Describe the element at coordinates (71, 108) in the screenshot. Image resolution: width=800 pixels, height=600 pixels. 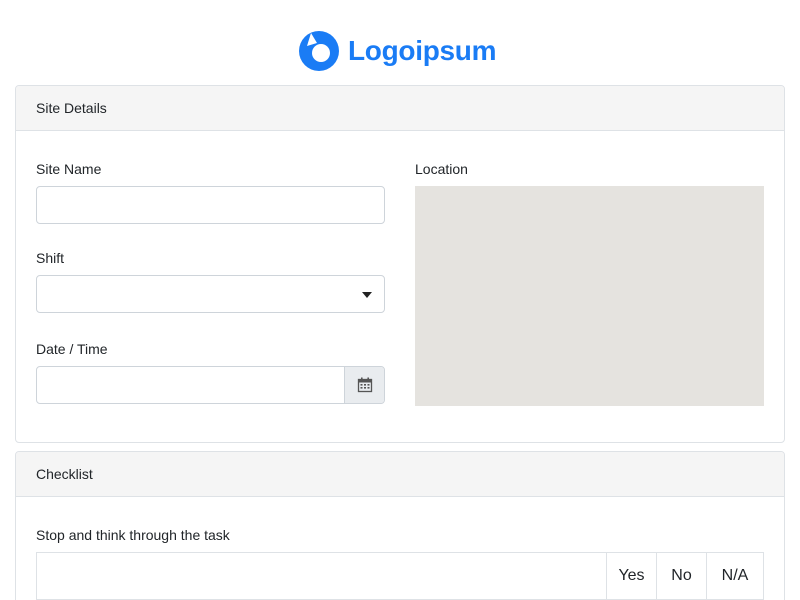
I see `site-details-title: Site Details` at that location.